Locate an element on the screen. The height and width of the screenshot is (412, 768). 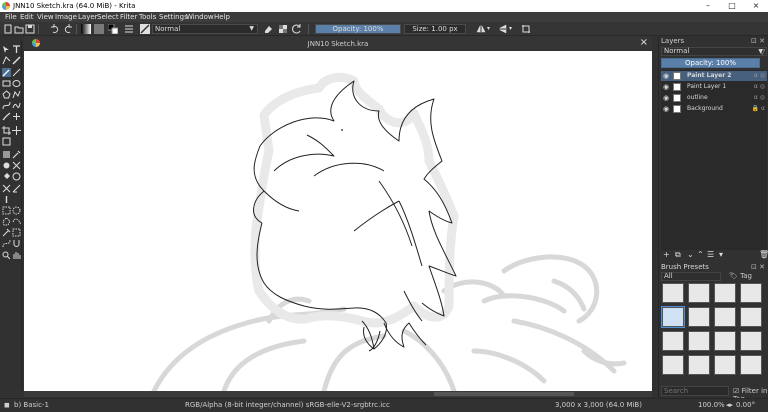
opacity-slider: Opacity: 100% is located at coordinates (358, 29).